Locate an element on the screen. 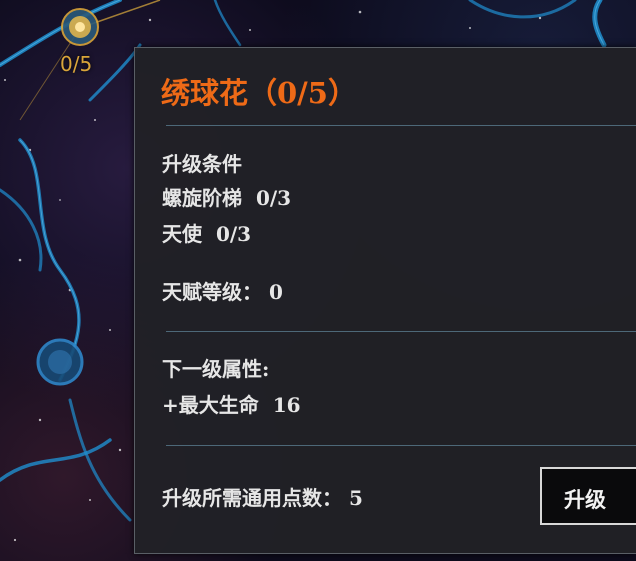 The image size is (636, 561). requirement-name: 天使 is located at coordinates (182, 234).